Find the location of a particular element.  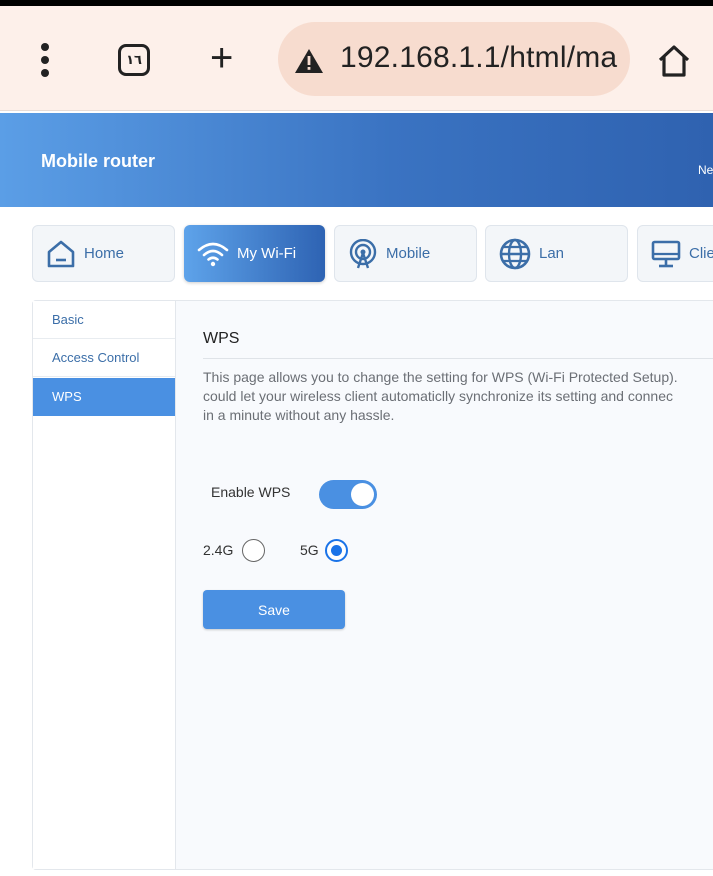

tab-clients: Clie is located at coordinates (675, 253).